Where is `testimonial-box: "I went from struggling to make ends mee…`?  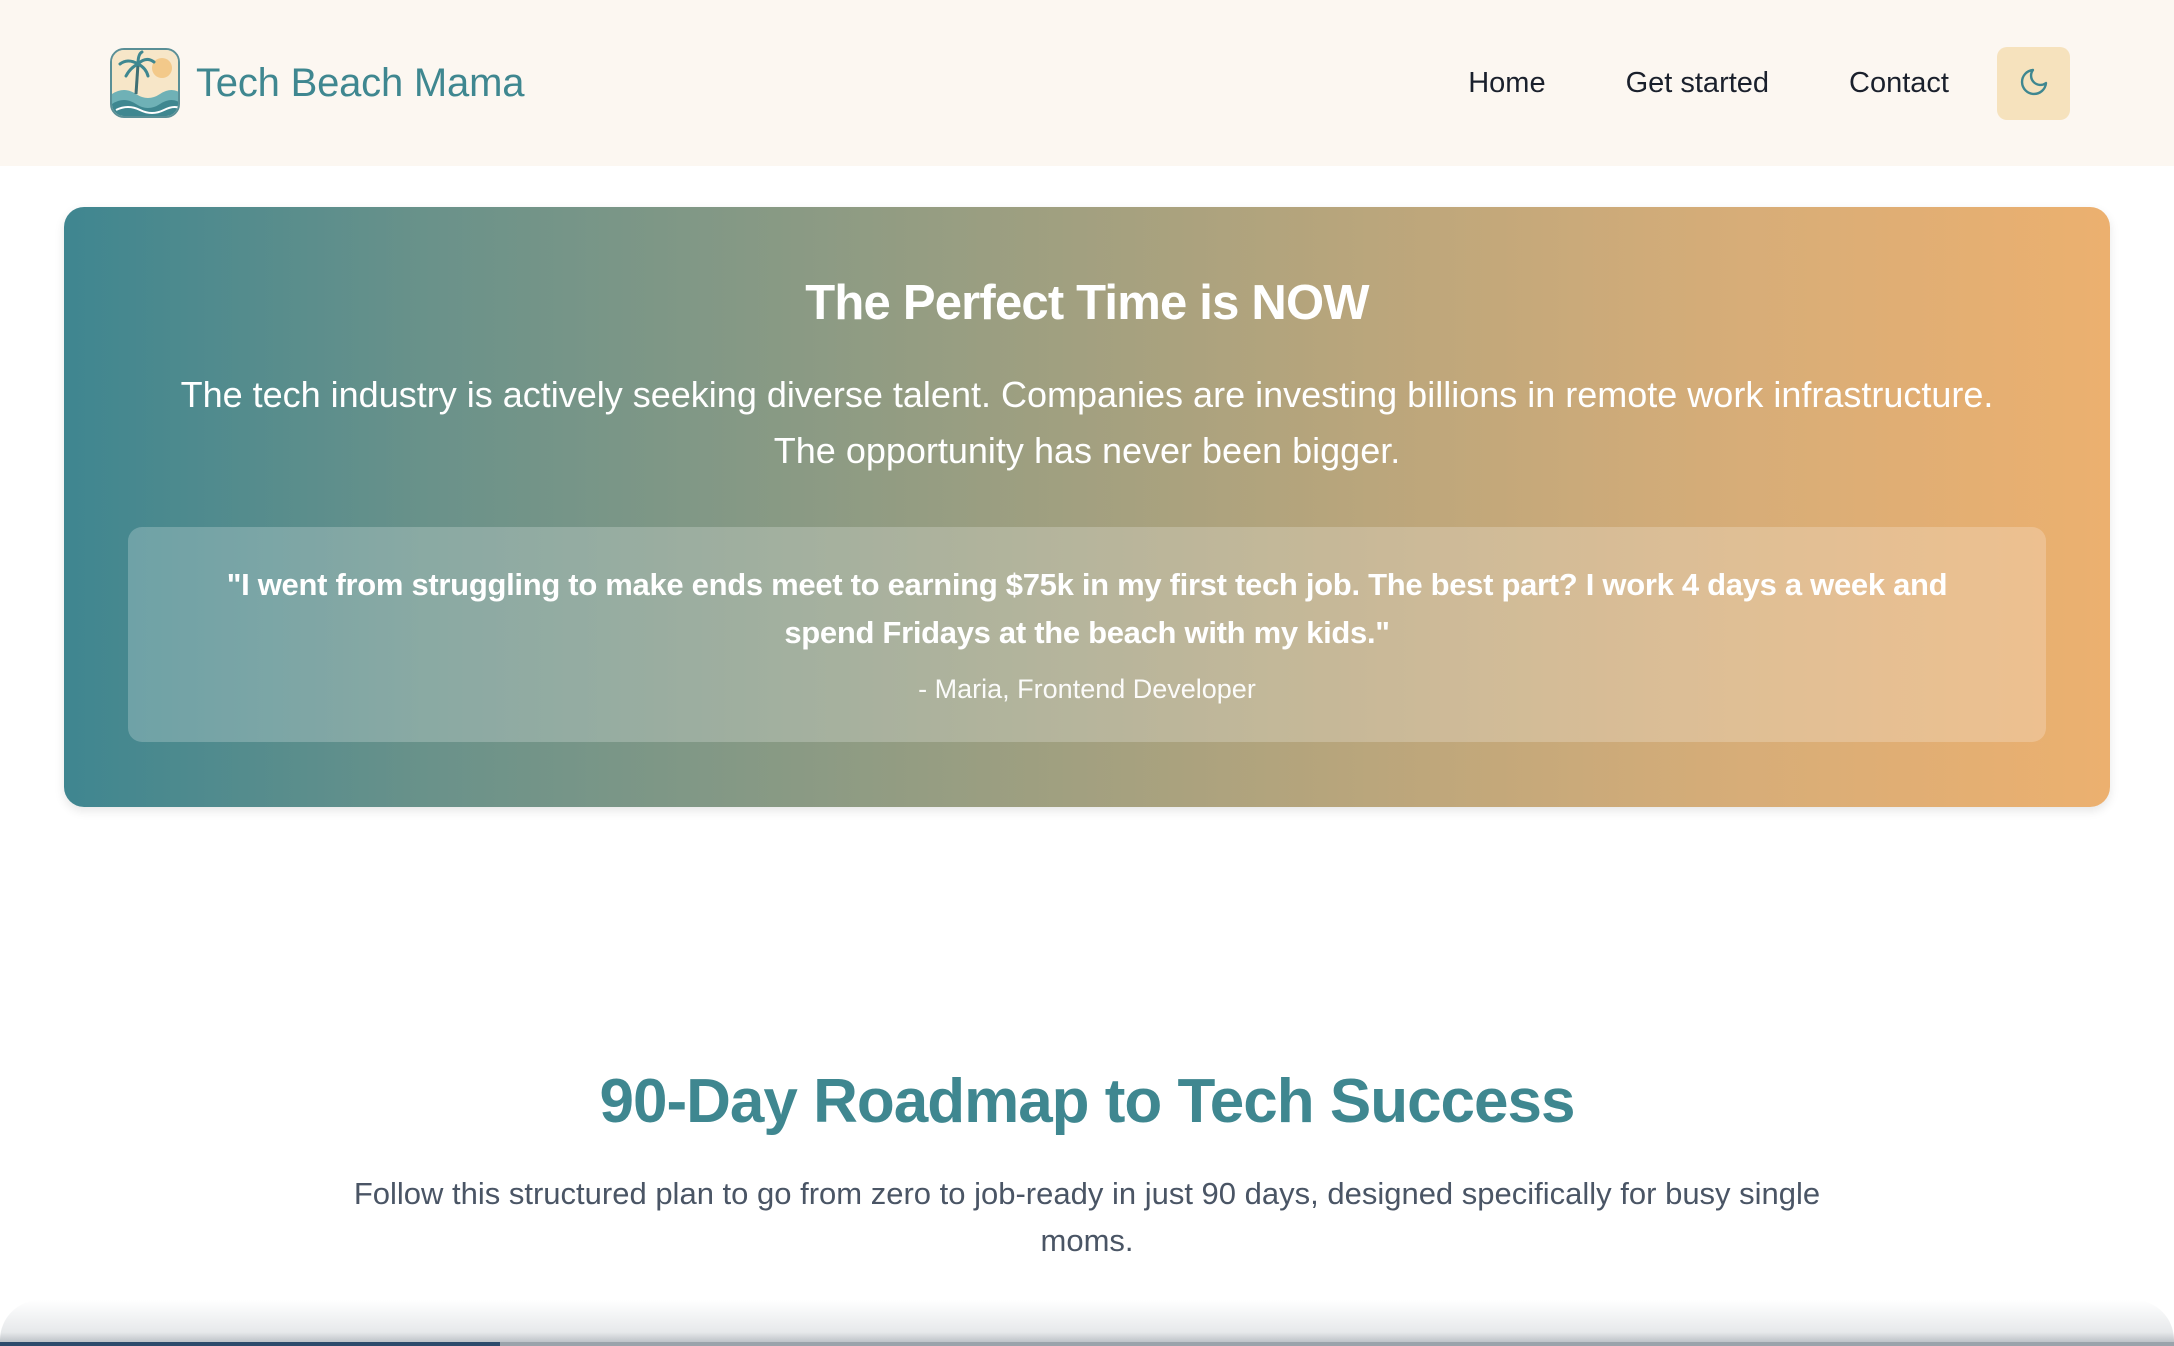
testimonial-box: "I went from struggling to make ends mee… is located at coordinates (1087, 634).